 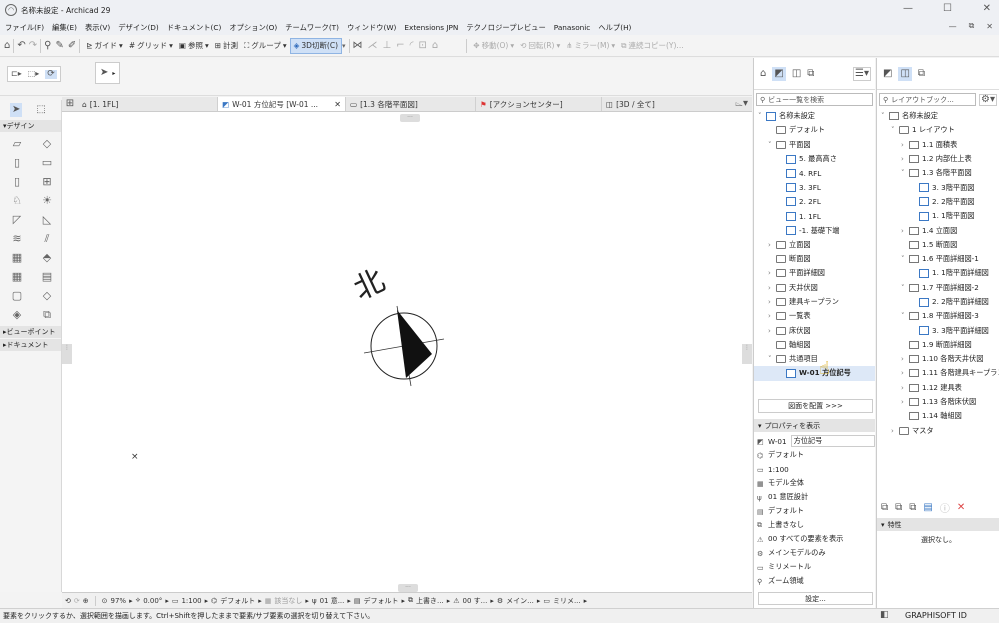 What do you see at coordinates (908, 9) in the screenshot?
I see `minimize-icon: —` at bounding box center [908, 9].